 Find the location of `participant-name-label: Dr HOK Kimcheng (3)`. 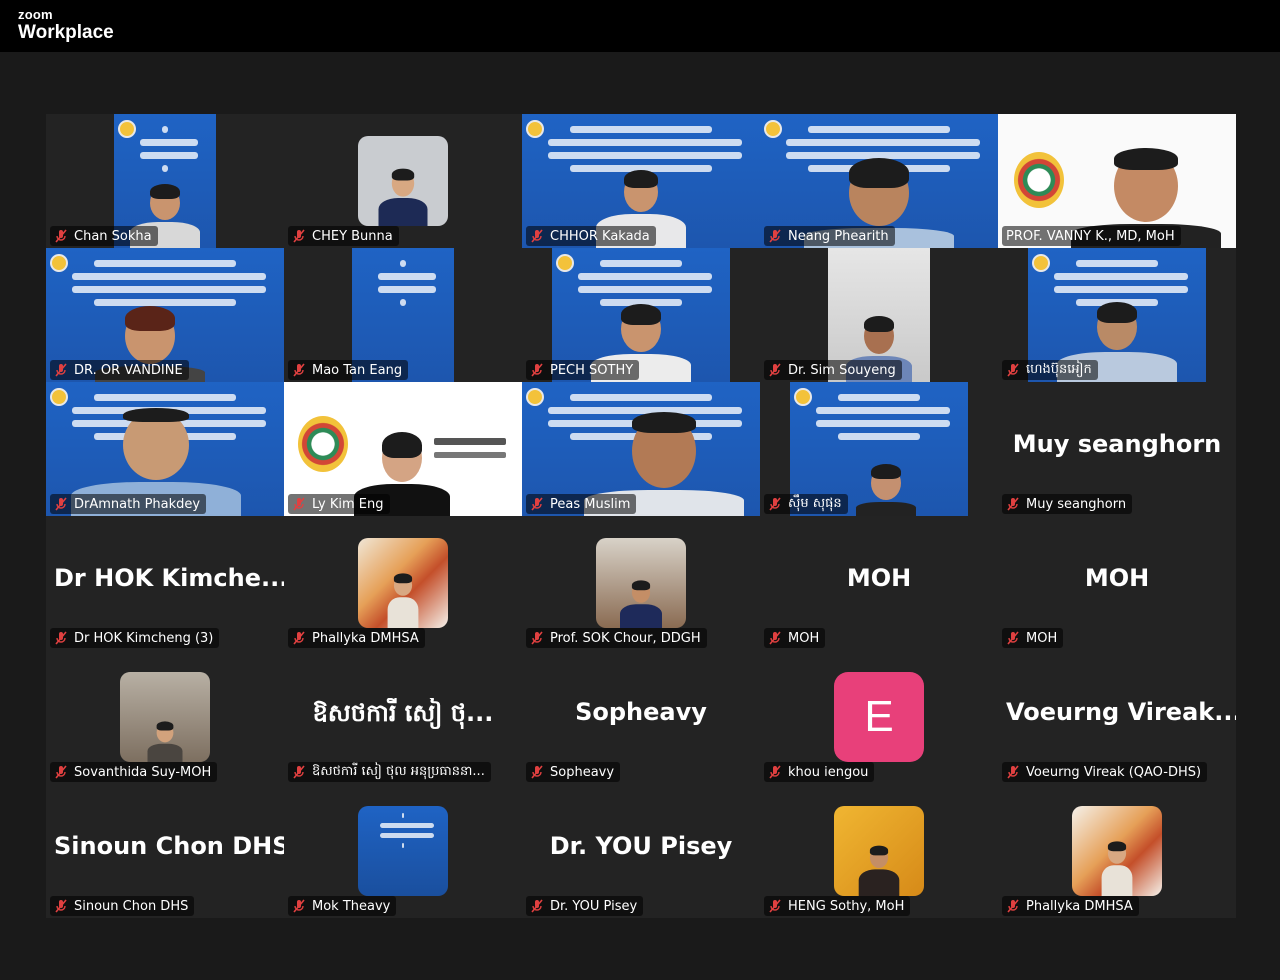

participant-name-label: Dr HOK Kimcheng (3) is located at coordinates (135, 638).